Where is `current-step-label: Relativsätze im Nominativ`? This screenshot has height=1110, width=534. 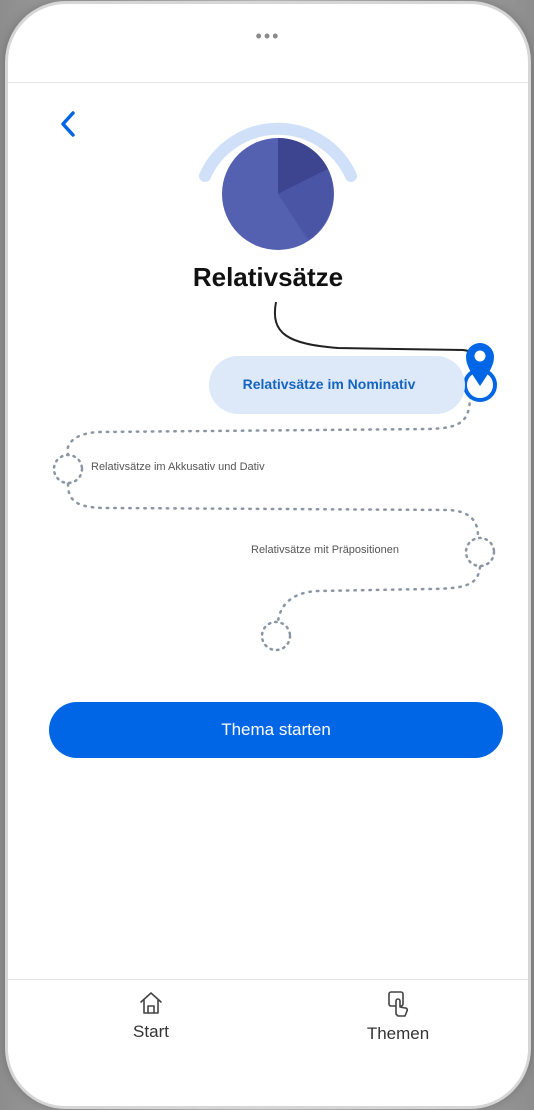 current-step-label: Relativsätze im Nominativ is located at coordinates (329, 384).